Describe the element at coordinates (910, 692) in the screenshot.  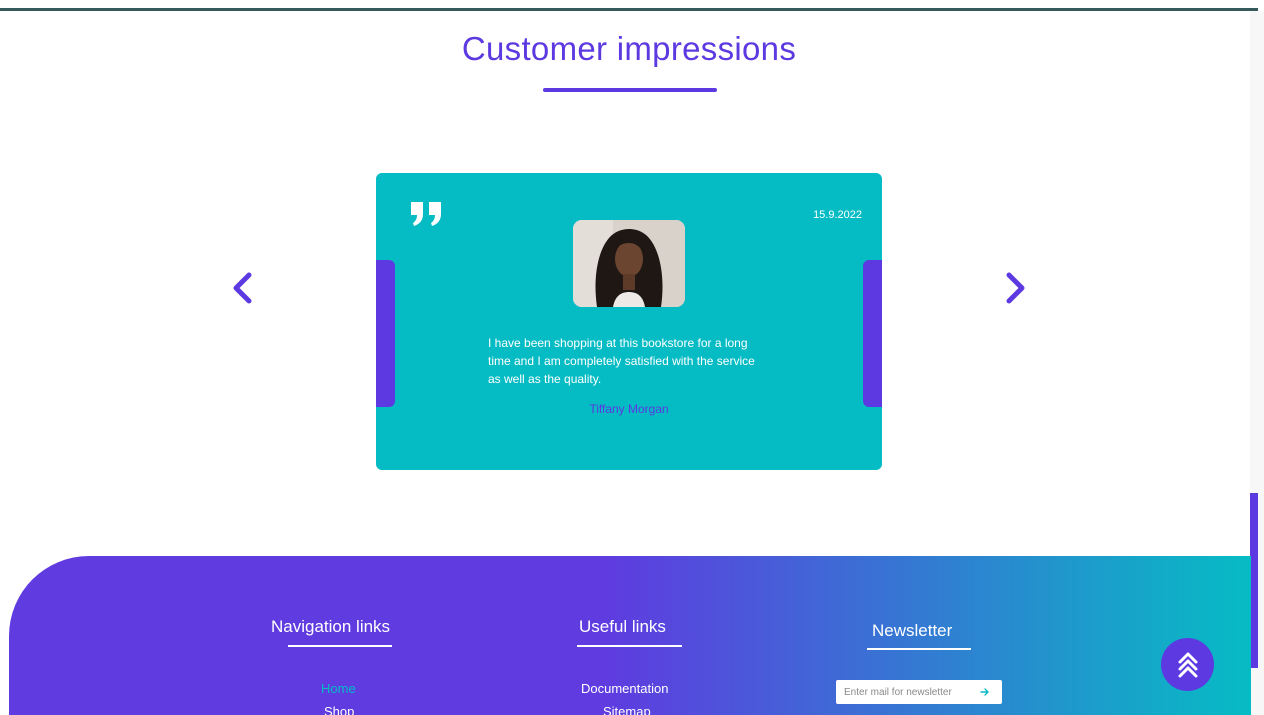
I see `newsletter-email-input` at that location.